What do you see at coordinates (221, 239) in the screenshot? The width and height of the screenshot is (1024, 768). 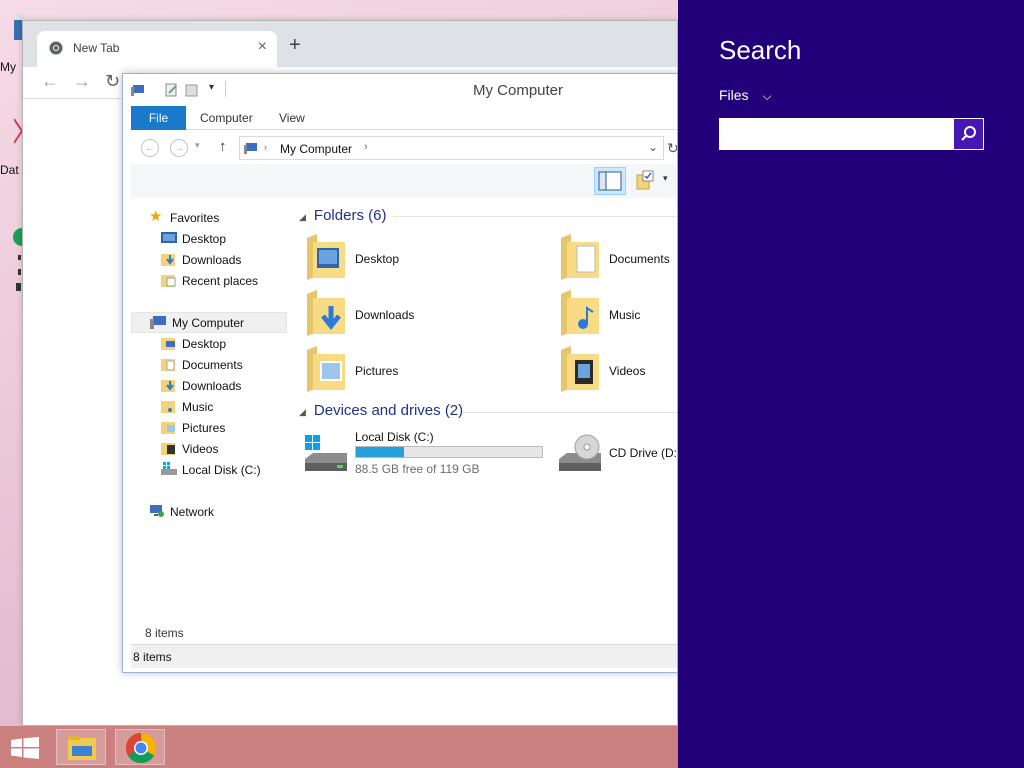 I see `nav-favorites-desktop: Desktop` at bounding box center [221, 239].